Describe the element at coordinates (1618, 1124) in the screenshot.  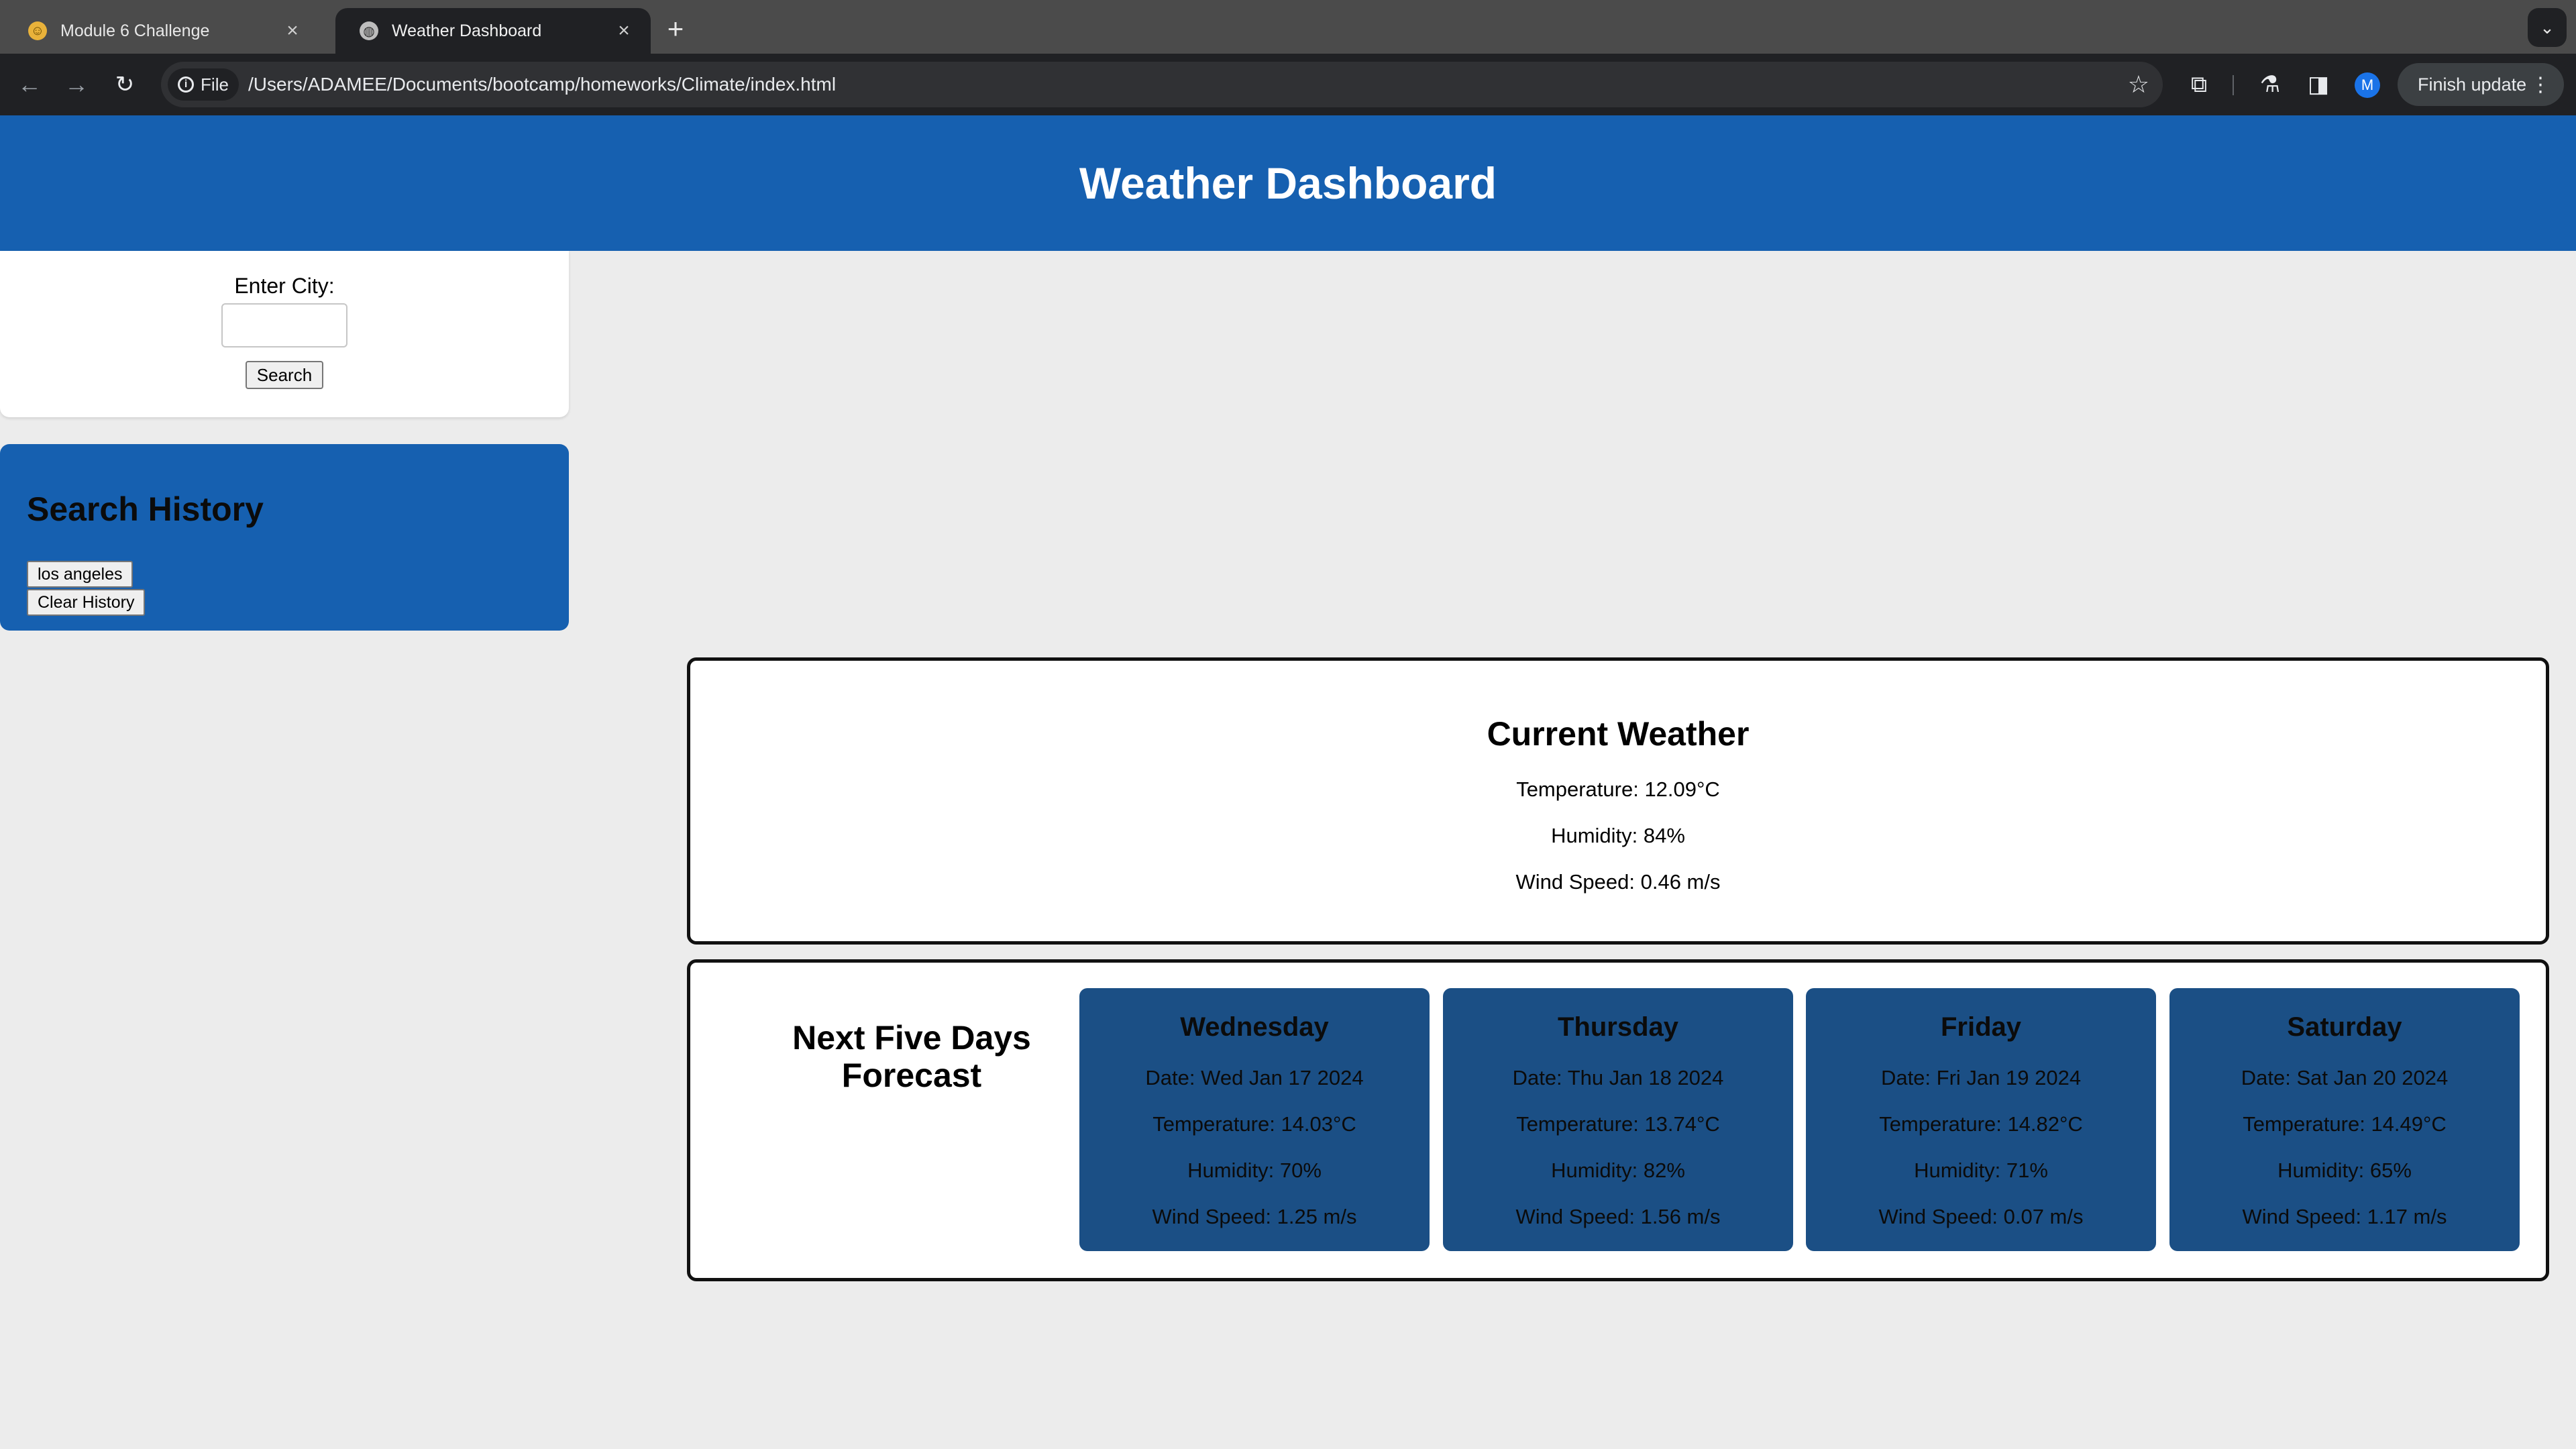
I see `day-temperature: Temperature: 13.74°C` at that location.